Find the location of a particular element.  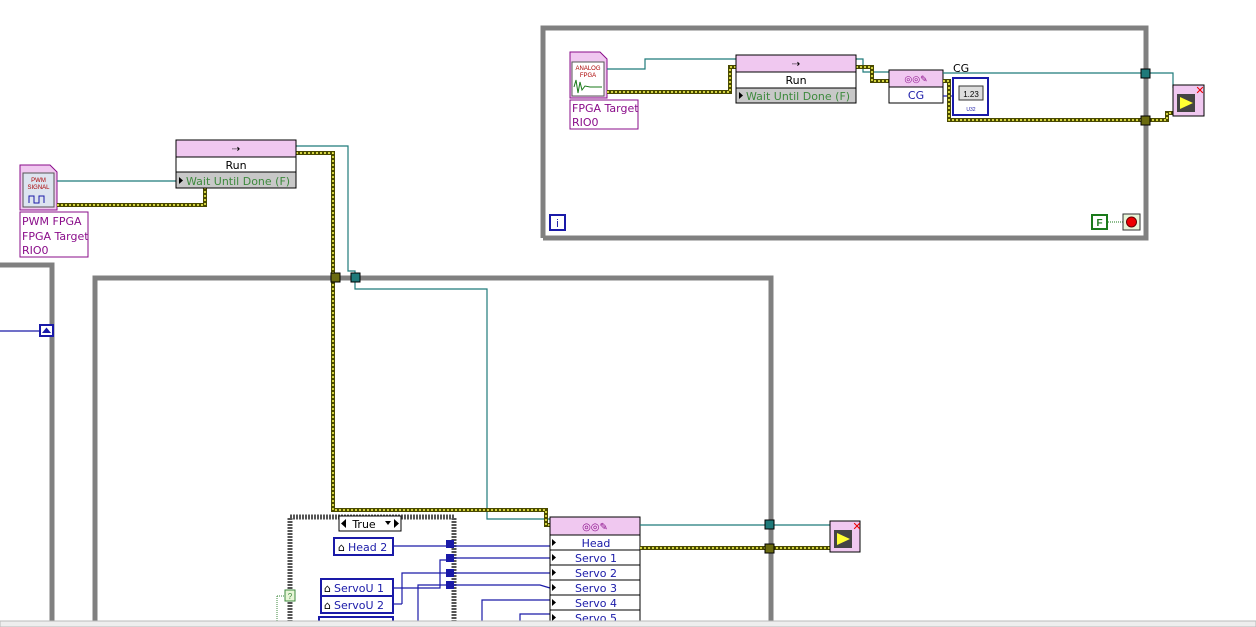

cg-indicator: 1.23 U32 is located at coordinates (970, 96).